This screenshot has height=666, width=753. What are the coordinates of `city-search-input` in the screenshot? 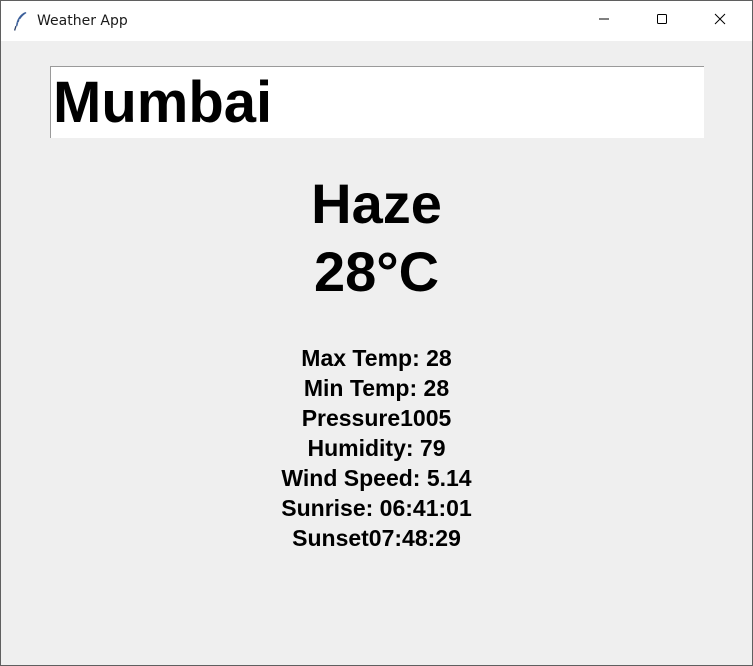 It's located at (377, 102).